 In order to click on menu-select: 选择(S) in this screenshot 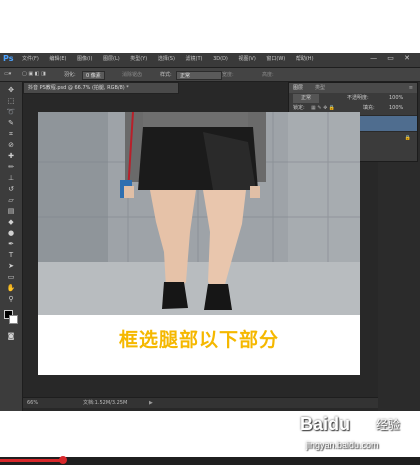, I will do `click(166, 59)`.